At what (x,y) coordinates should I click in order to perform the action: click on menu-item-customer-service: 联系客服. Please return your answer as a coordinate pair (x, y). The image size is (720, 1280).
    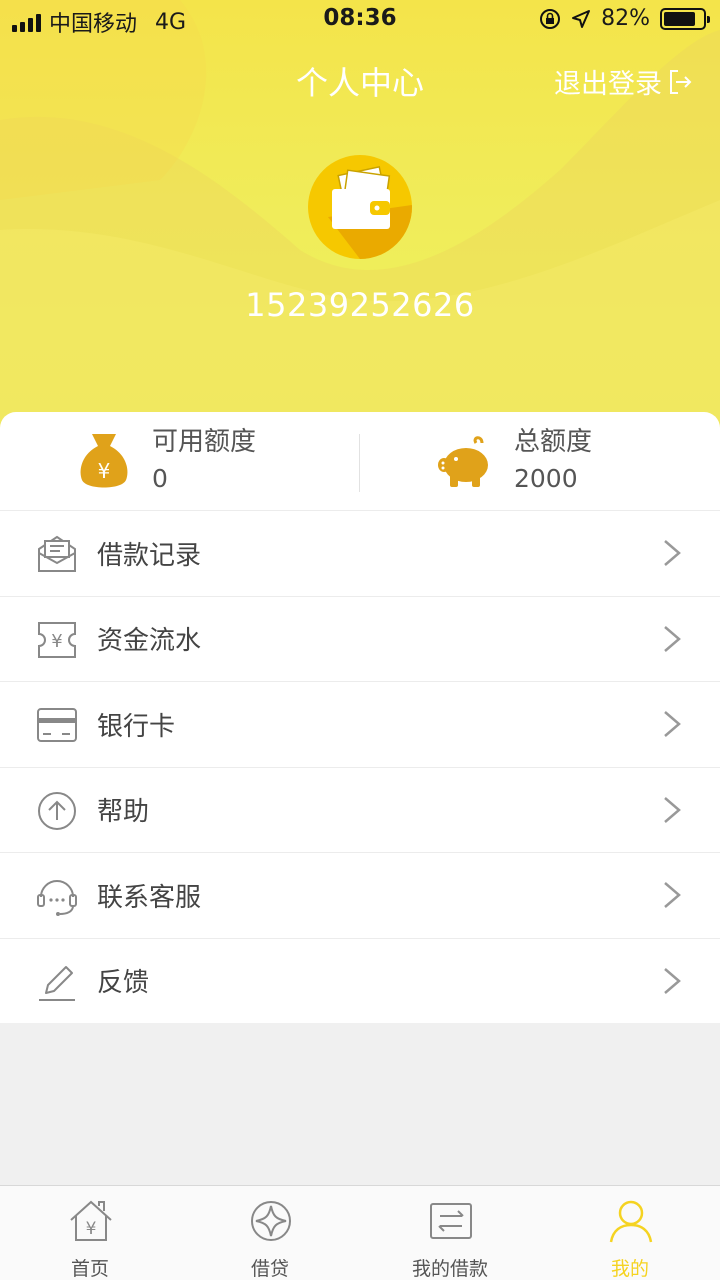
    Looking at the image, I should click on (360, 895).